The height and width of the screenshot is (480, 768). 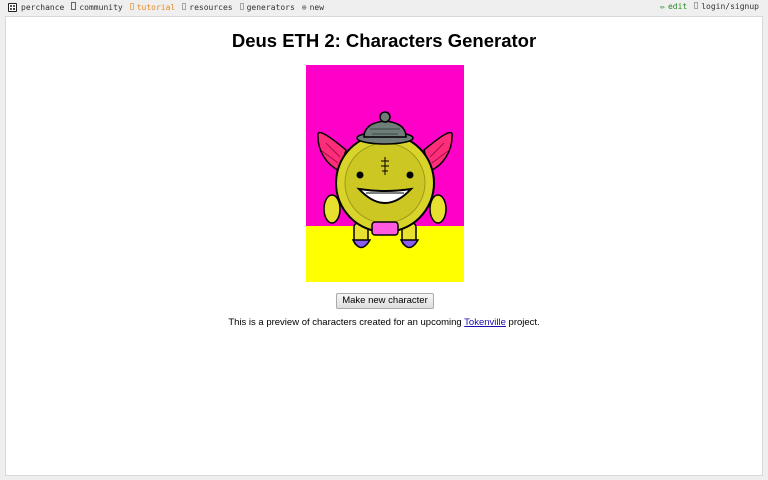 I want to click on nav-edit: ✏ edit, so click(x=673, y=7).